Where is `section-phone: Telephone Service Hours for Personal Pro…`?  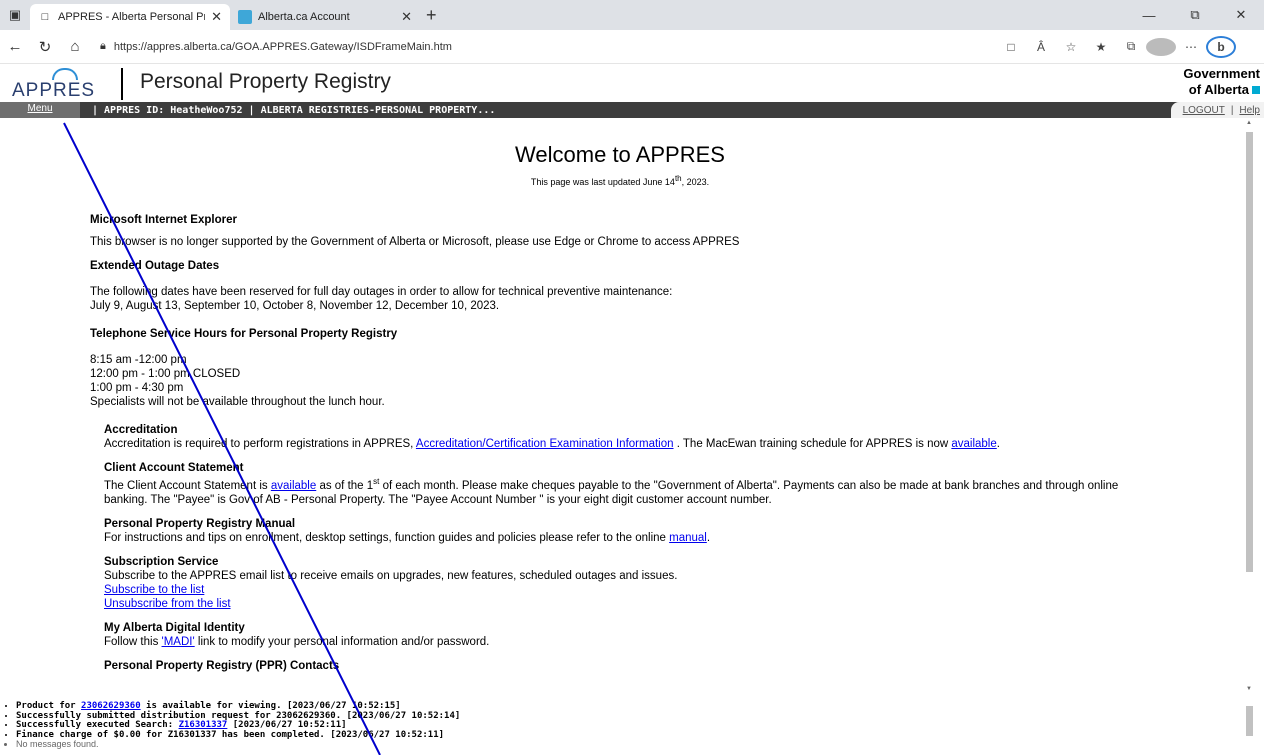 section-phone: Telephone Service Hours for Personal Pro… is located at coordinates (627, 368).